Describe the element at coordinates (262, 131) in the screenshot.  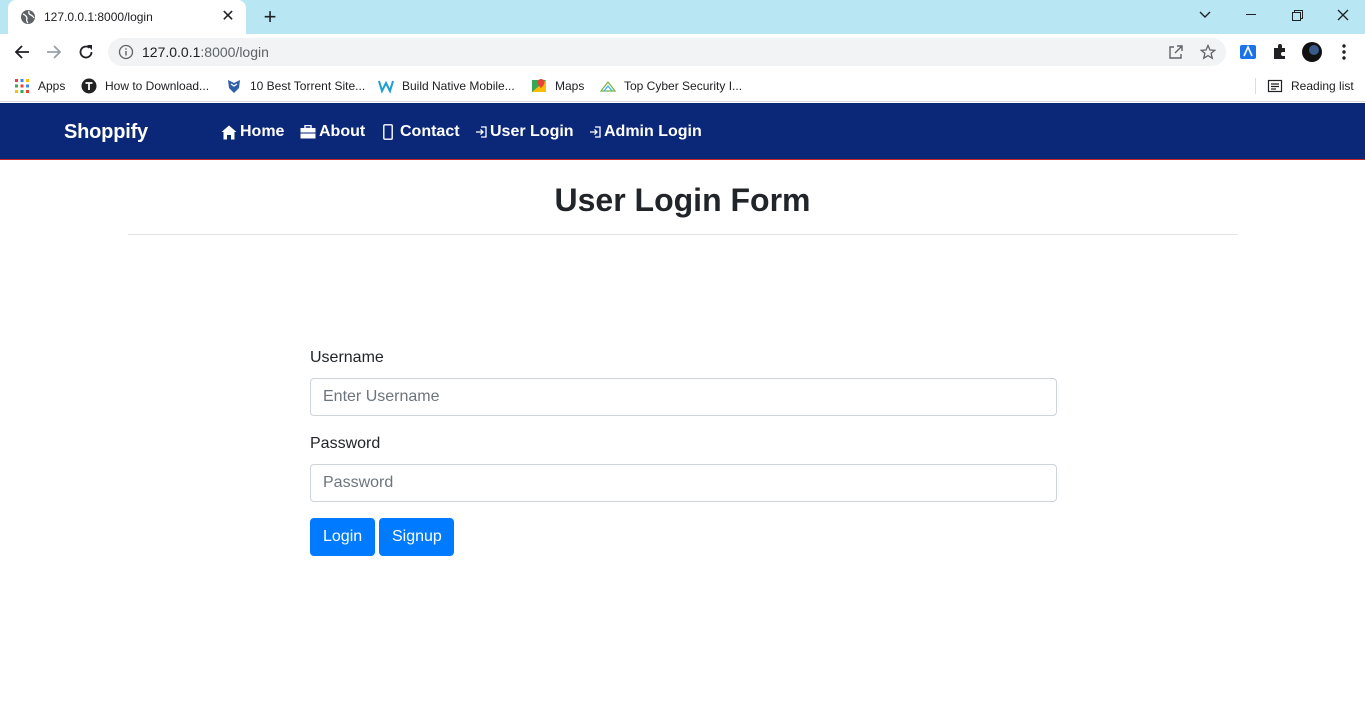
I see `nav-home-label: Home` at that location.